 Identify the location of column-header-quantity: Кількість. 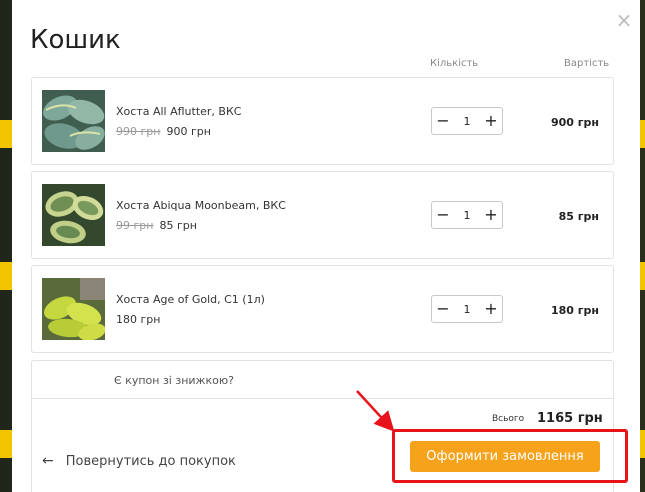
(454, 63).